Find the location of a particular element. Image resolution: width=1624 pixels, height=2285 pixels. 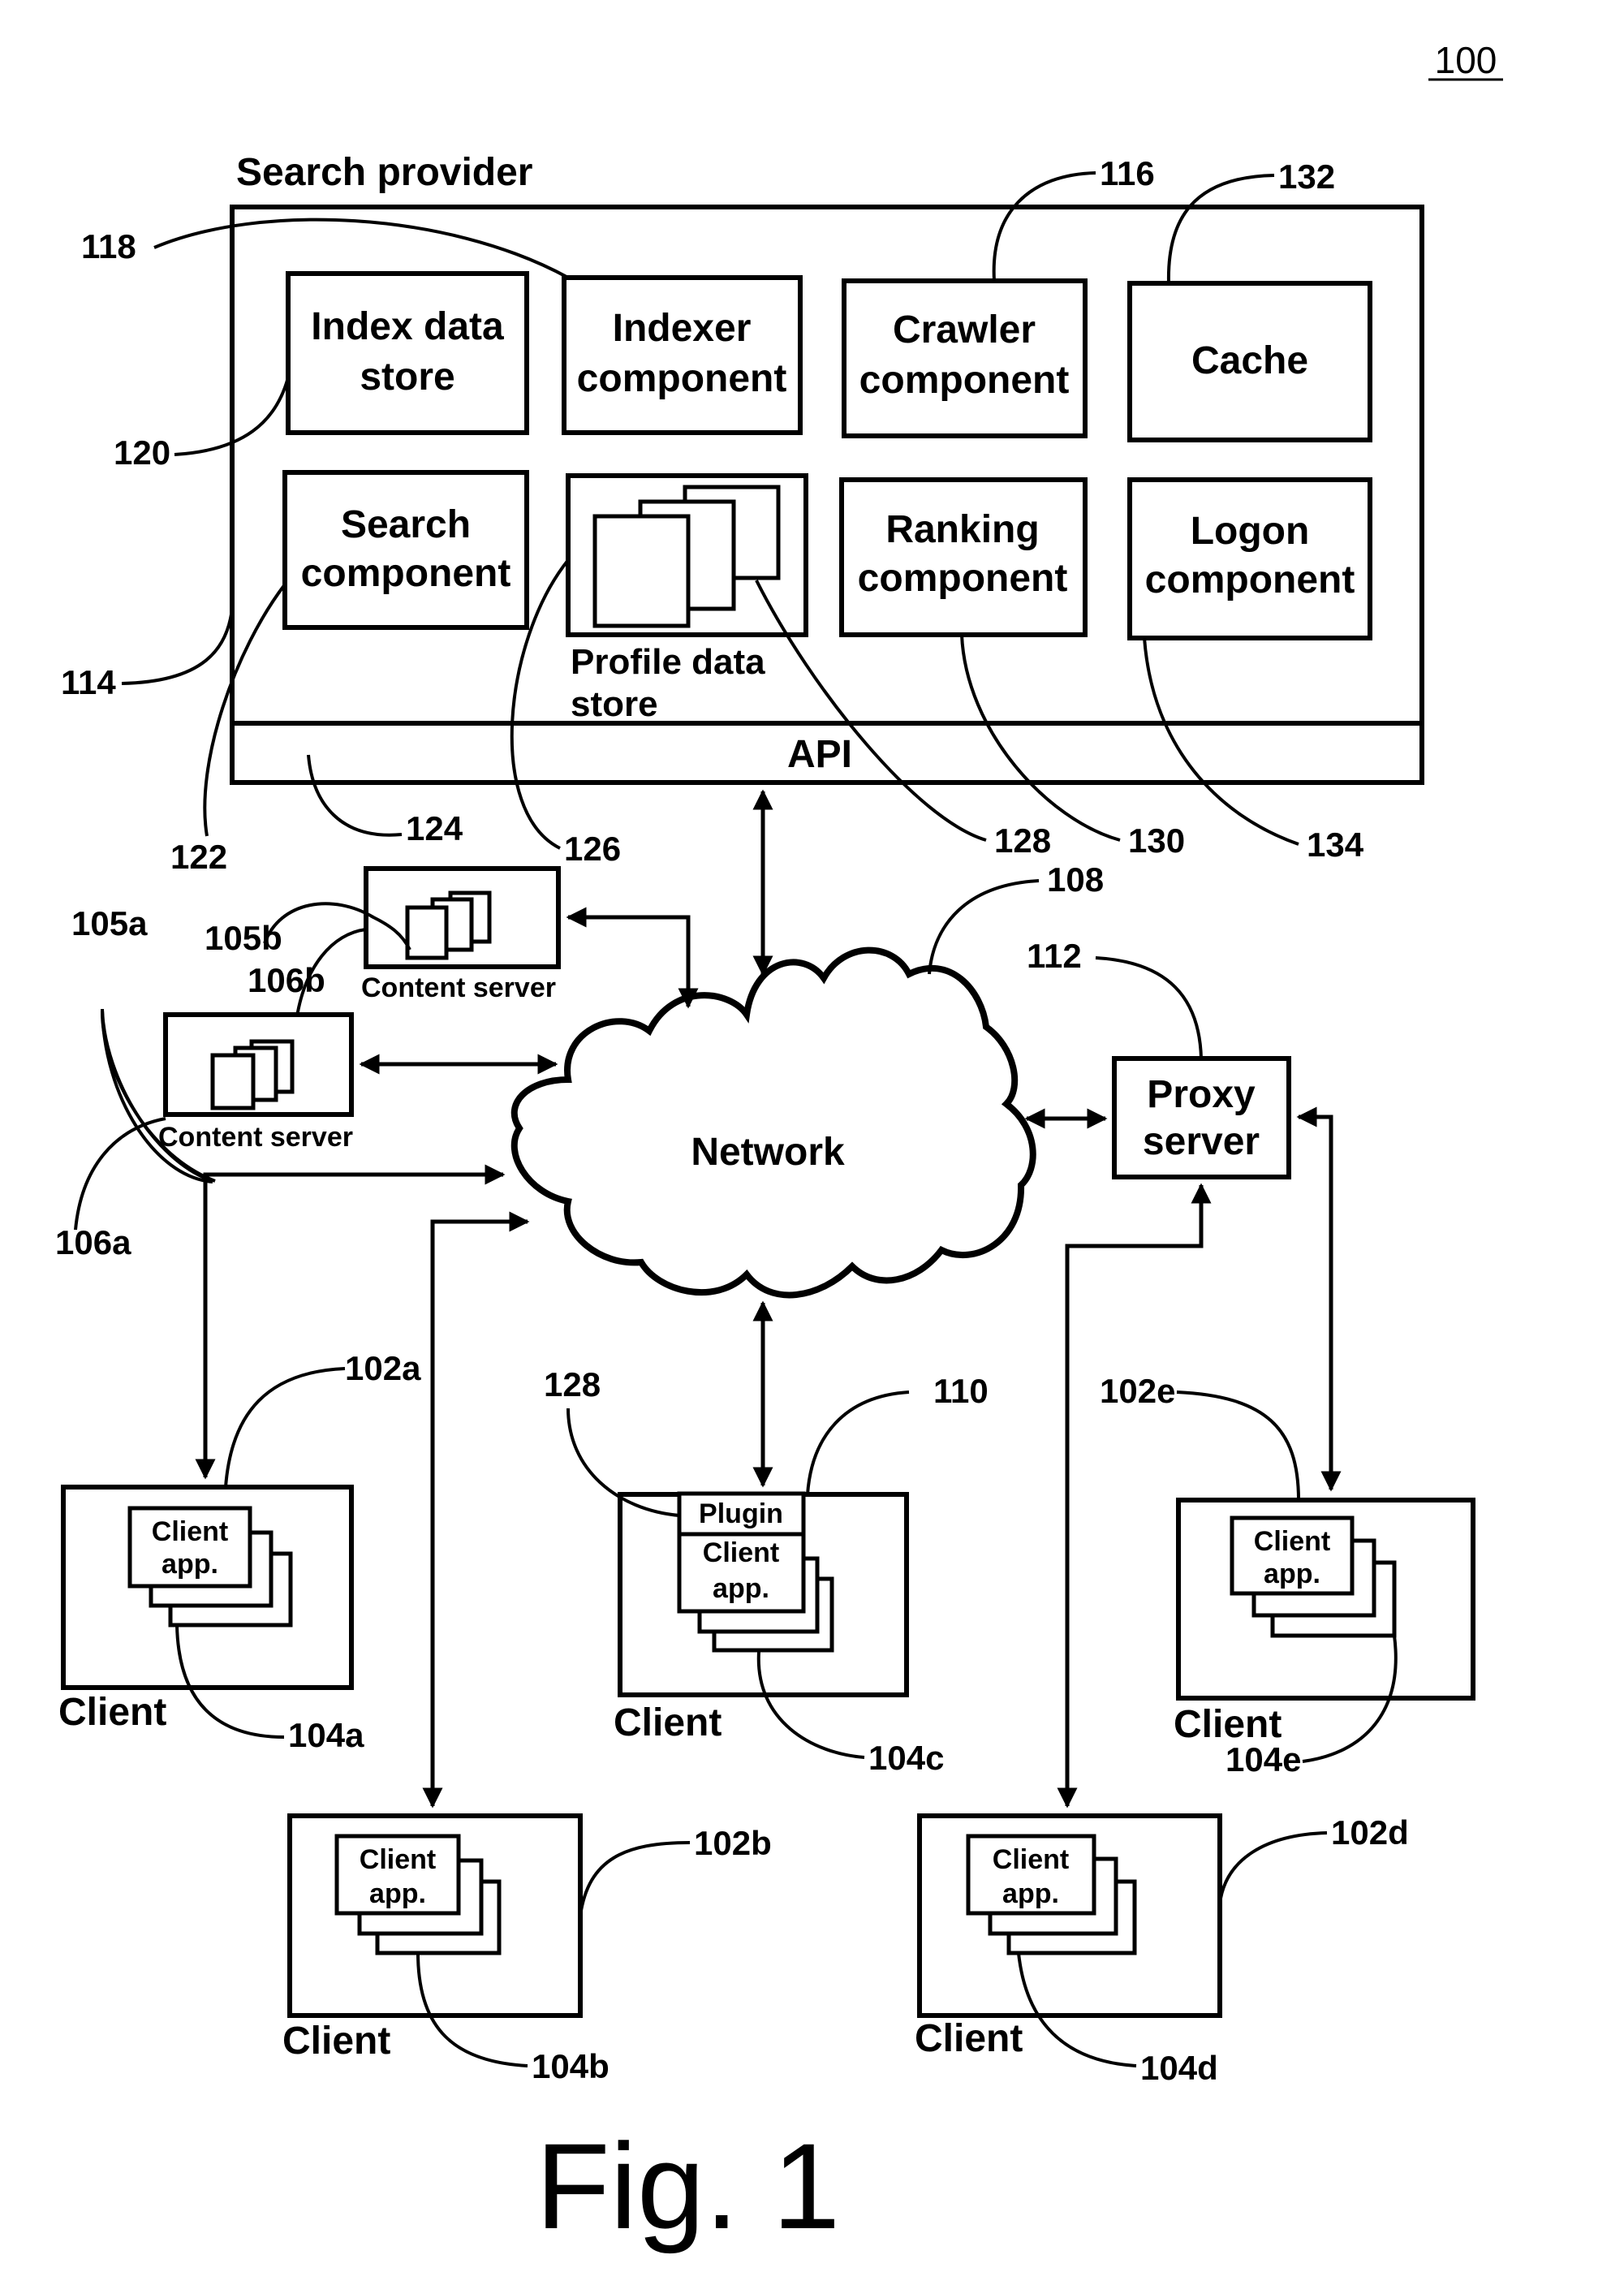

client-a: Client app. Client 102a 104a is located at coordinates (239, 1551).